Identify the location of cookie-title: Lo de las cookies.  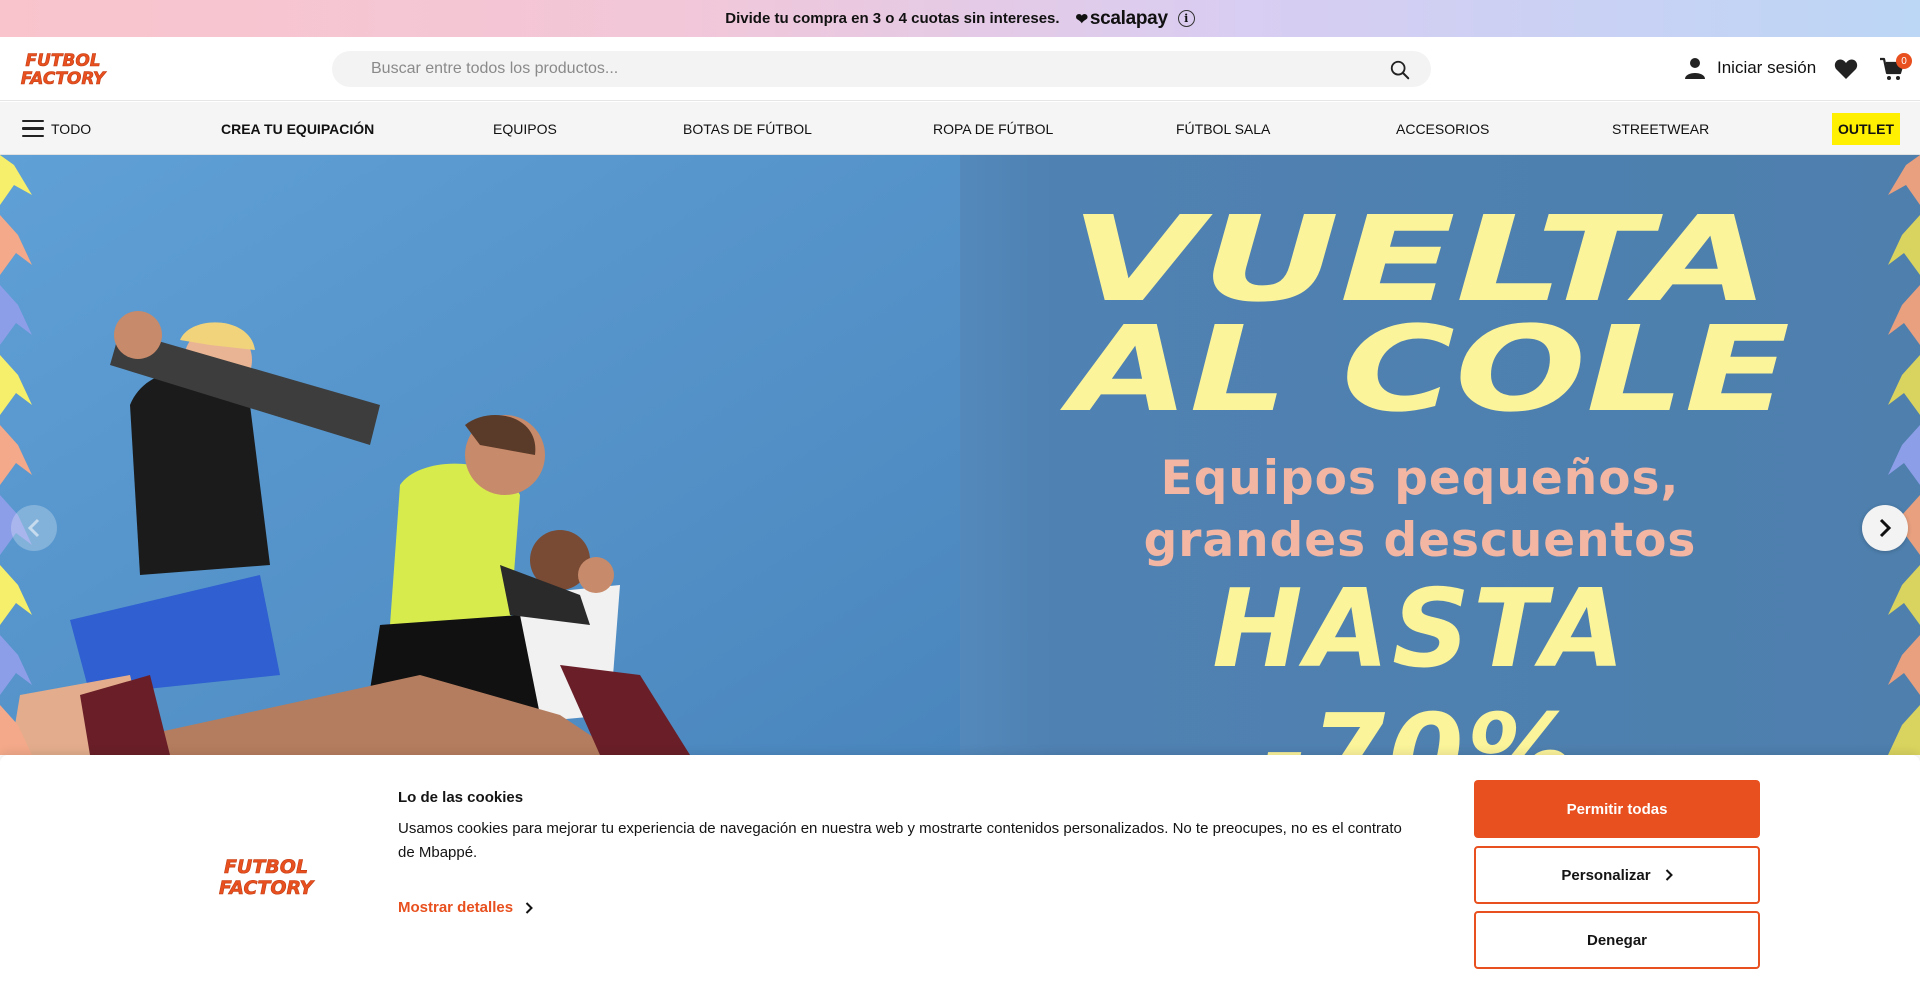
(461, 797).